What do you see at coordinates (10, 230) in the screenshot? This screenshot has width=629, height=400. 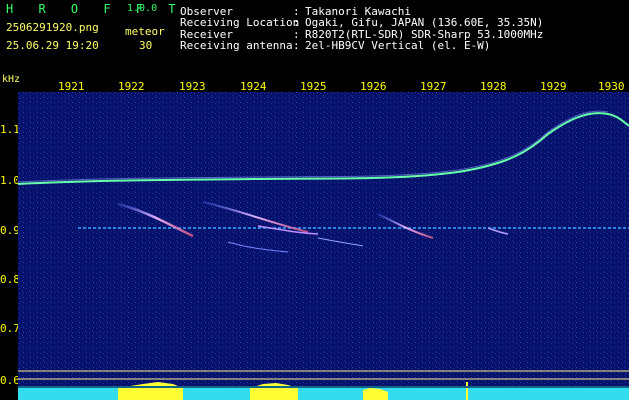 I see `y-tick: 0.9` at bounding box center [10, 230].